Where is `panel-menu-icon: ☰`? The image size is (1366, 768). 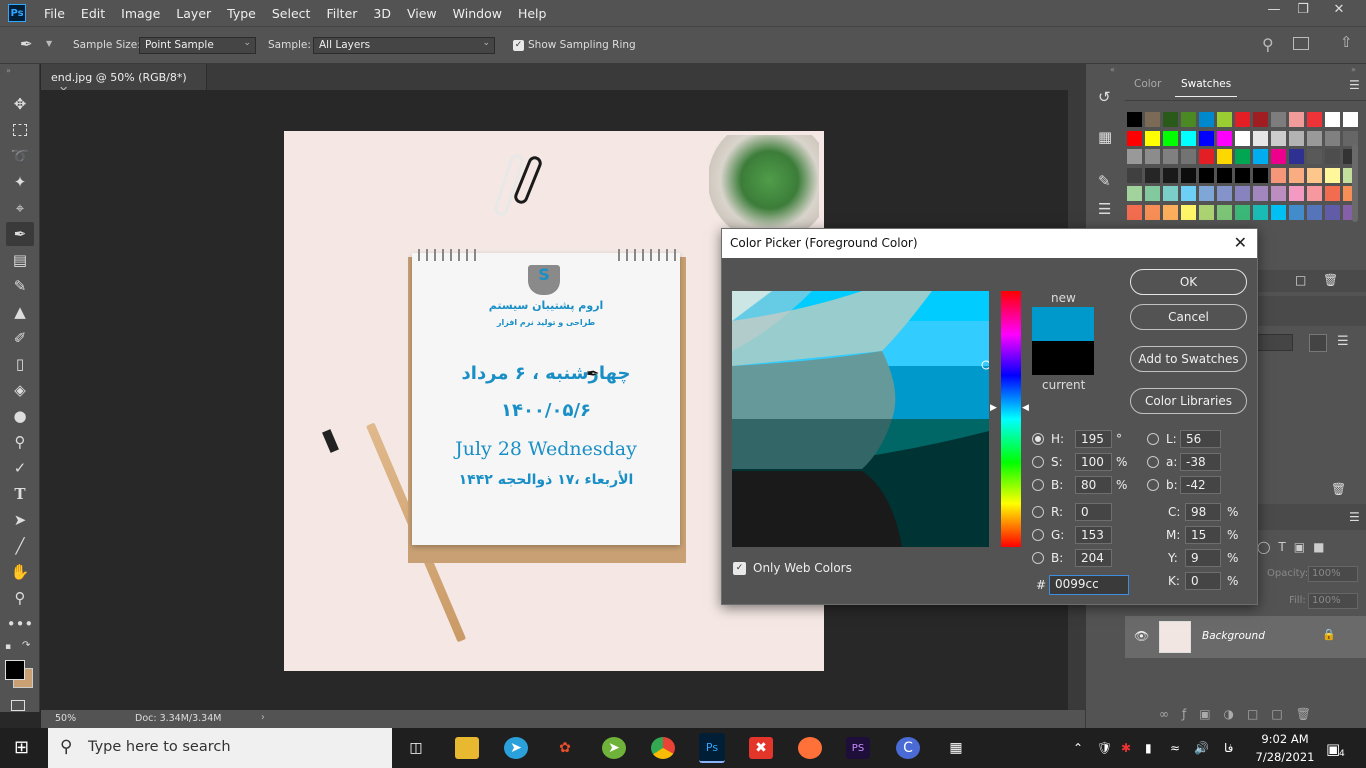 panel-menu-icon: ☰ is located at coordinates (1354, 85).